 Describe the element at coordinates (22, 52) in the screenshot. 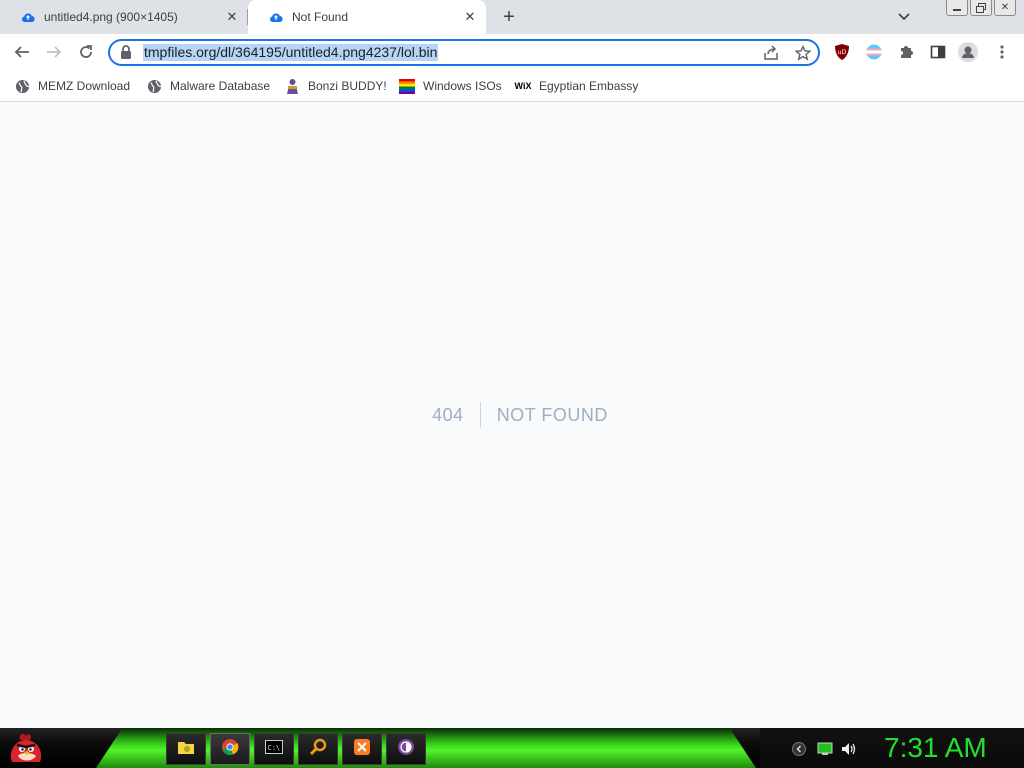

I see `back-button` at that location.